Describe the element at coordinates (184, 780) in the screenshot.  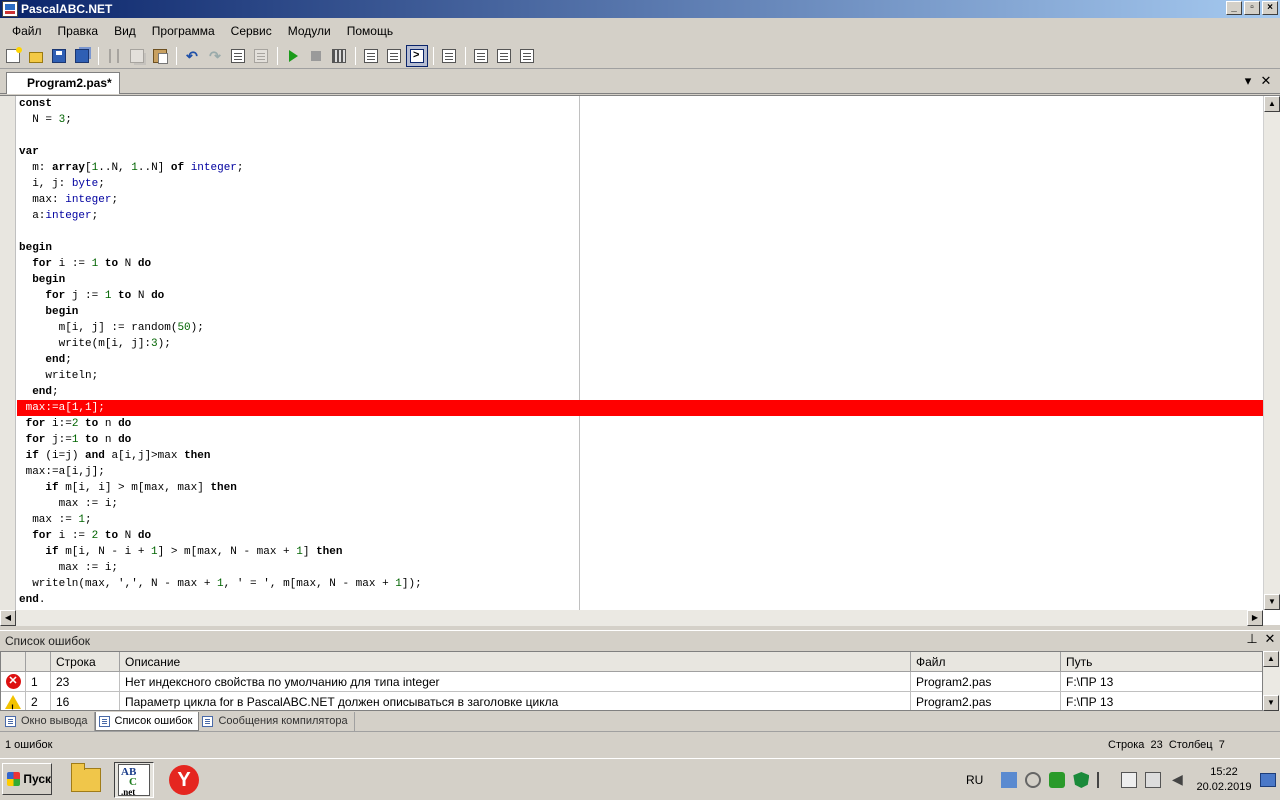
I see `taskbar-yandex-browser: Y` at that location.